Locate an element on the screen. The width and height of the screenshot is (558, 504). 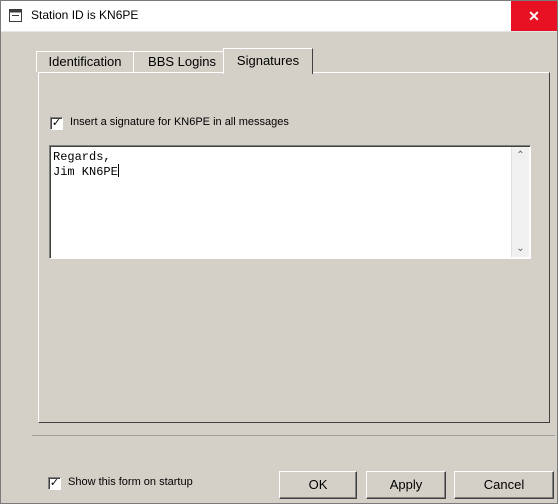
footer-divider is located at coordinates (293, 435).